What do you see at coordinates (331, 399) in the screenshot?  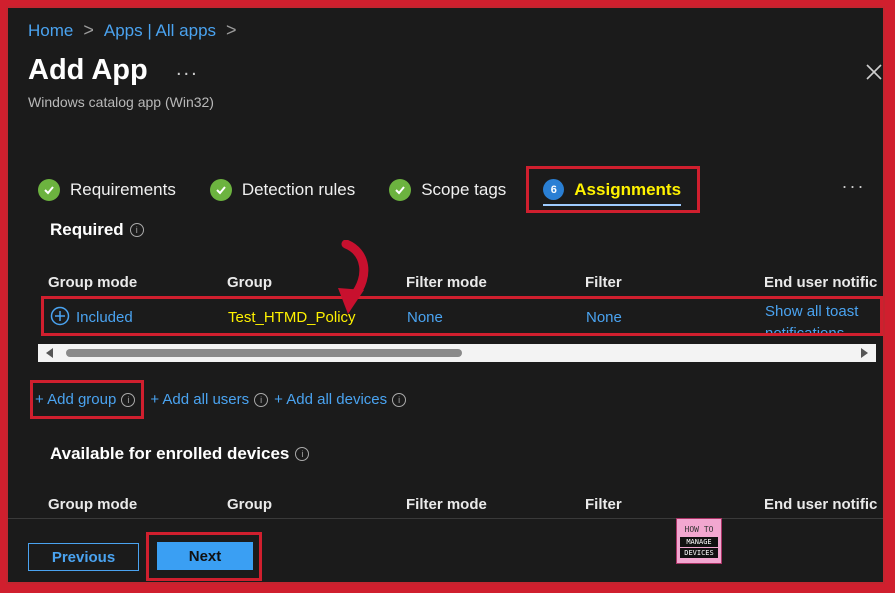 I see `add-all-devices-label: + Add all devices` at bounding box center [331, 399].